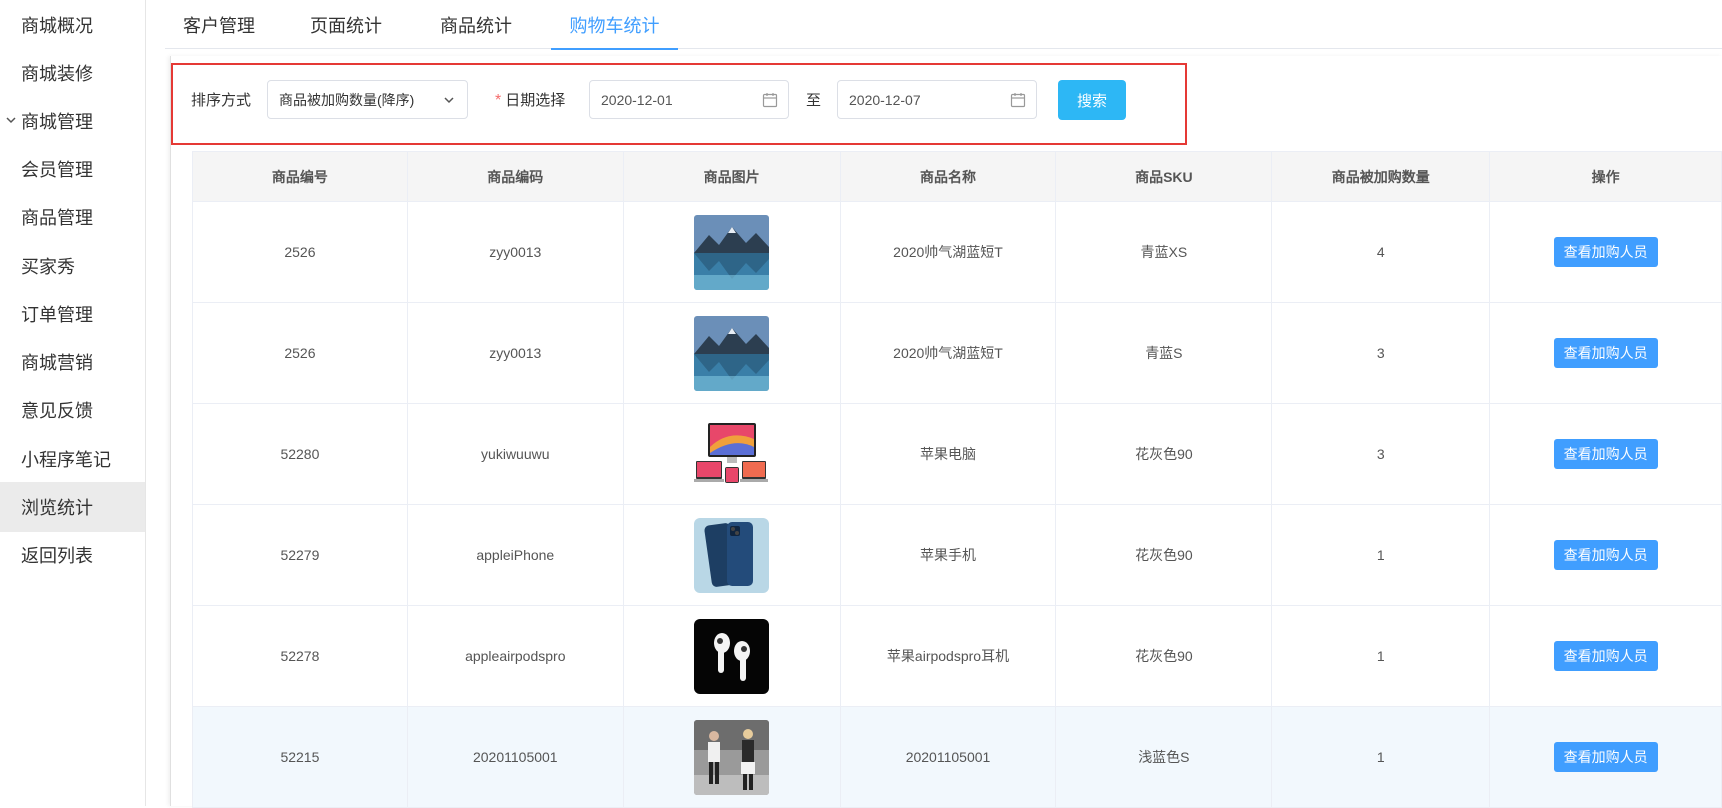 The height and width of the screenshot is (808, 1722). I want to click on tab-label: 商品统计, so click(476, 25).